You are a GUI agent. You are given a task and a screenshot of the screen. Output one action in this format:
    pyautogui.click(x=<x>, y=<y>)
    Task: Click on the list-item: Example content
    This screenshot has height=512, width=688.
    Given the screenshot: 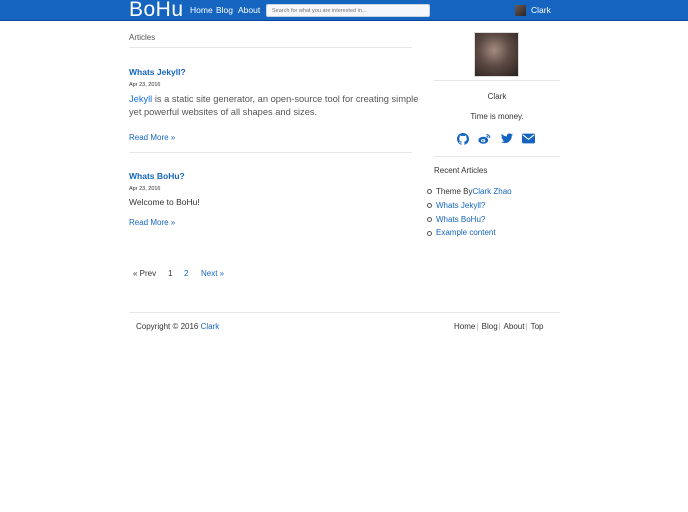 What is the action you would take?
    pyautogui.click(x=469, y=233)
    